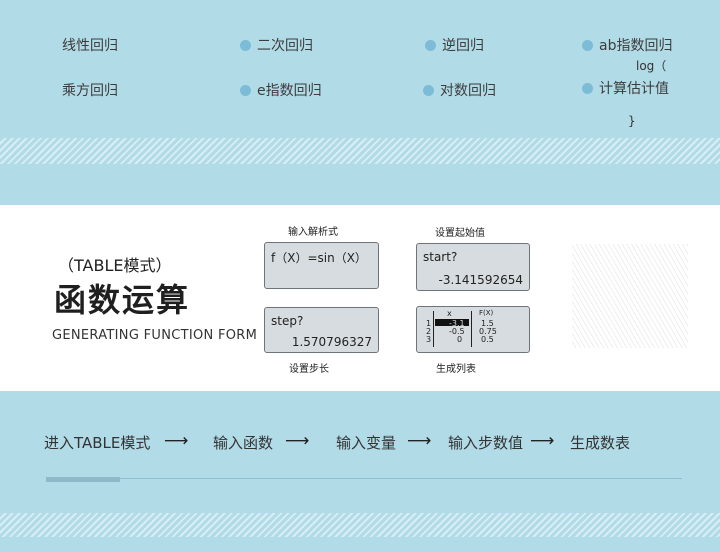 Image resolution: width=720 pixels, height=552 pixels. I want to click on menu-e-exp-label: e指数回归, so click(289, 91).